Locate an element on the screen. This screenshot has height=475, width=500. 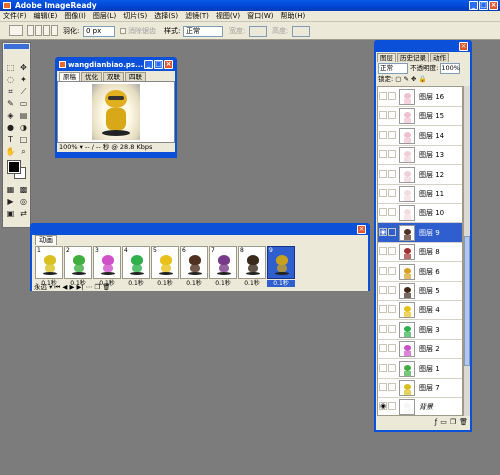
tab-original: 原稿 is located at coordinates (69, 76).